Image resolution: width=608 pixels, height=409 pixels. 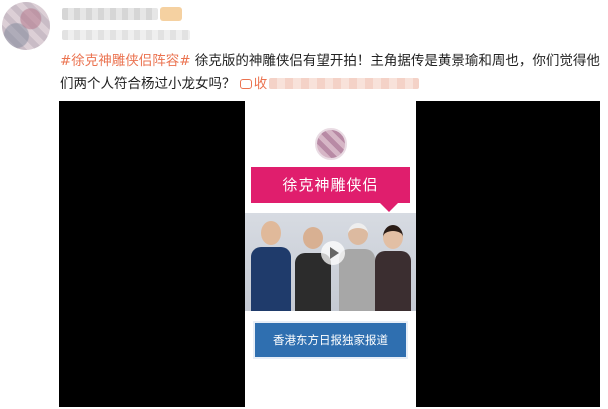 What do you see at coordinates (171, 14) in the screenshot?
I see `user-badge-blurred` at bounding box center [171, 14].